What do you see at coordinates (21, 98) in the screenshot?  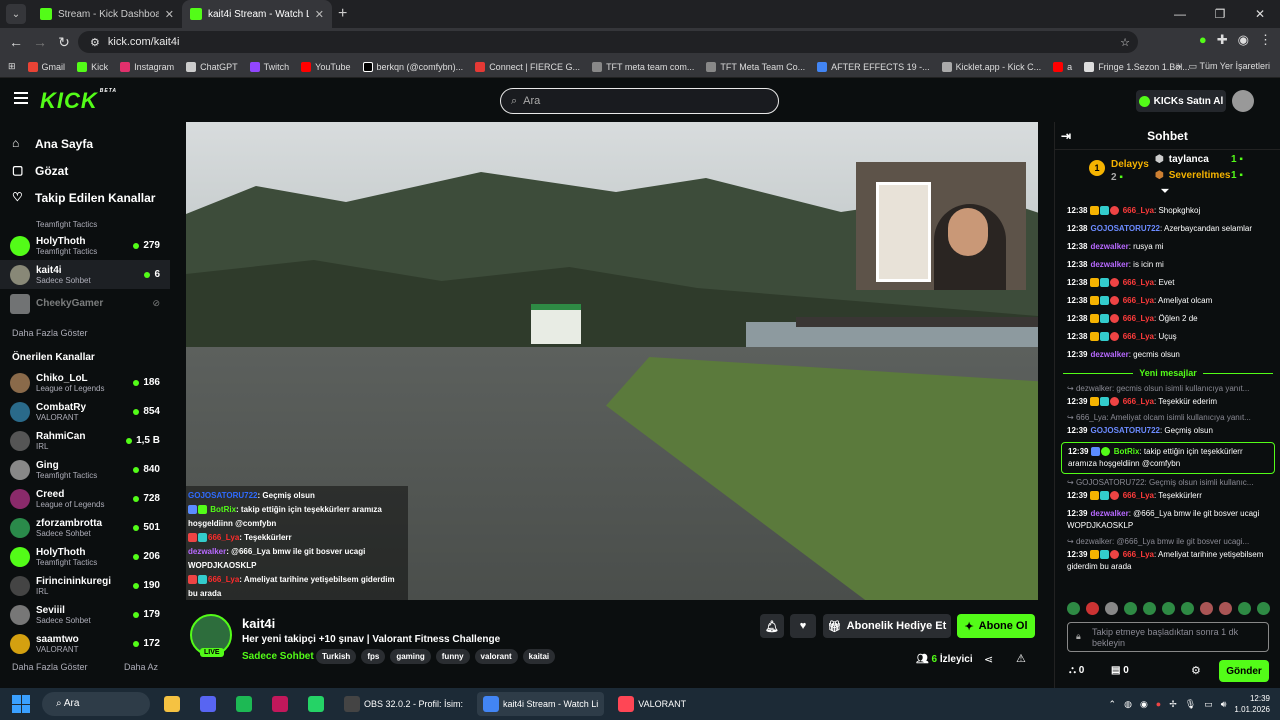 I see `hamburger-menu-icon` at bounding box center [21, 98].